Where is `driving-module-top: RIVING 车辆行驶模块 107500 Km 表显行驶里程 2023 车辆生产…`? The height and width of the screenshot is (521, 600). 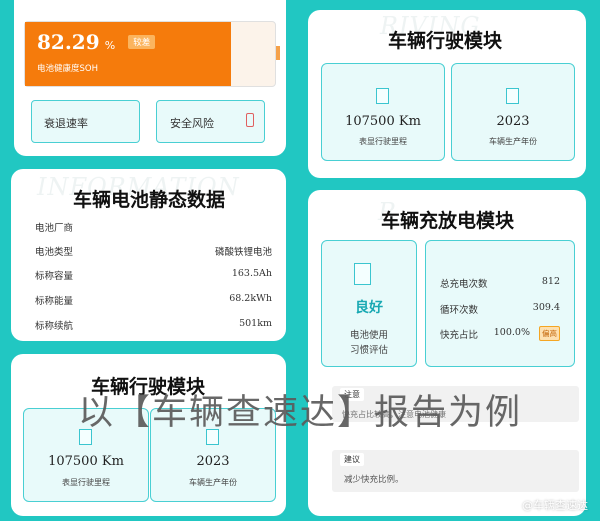 driving-module-top: RIVING 车辆行驶模块 107500 Km 表显行驶里程 2023 车辆生产… is located at coordinates (447, 94).